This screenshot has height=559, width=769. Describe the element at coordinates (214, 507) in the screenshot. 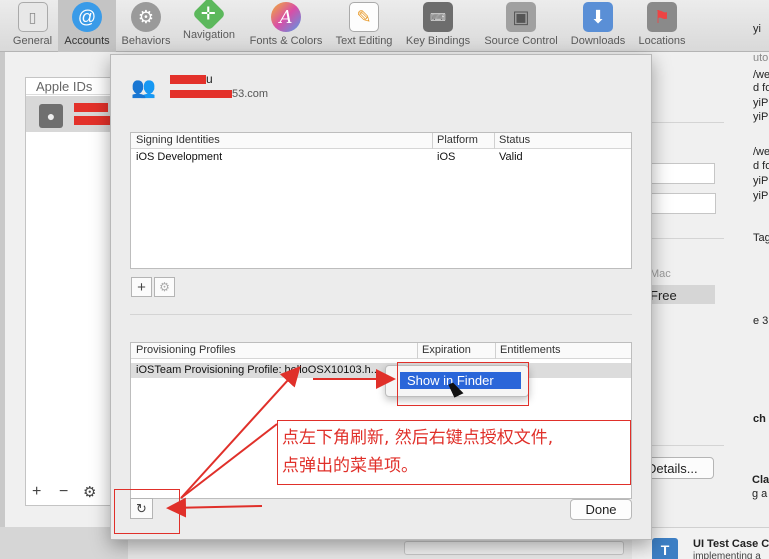

I see `arrow-to-refresh-button` at that location.